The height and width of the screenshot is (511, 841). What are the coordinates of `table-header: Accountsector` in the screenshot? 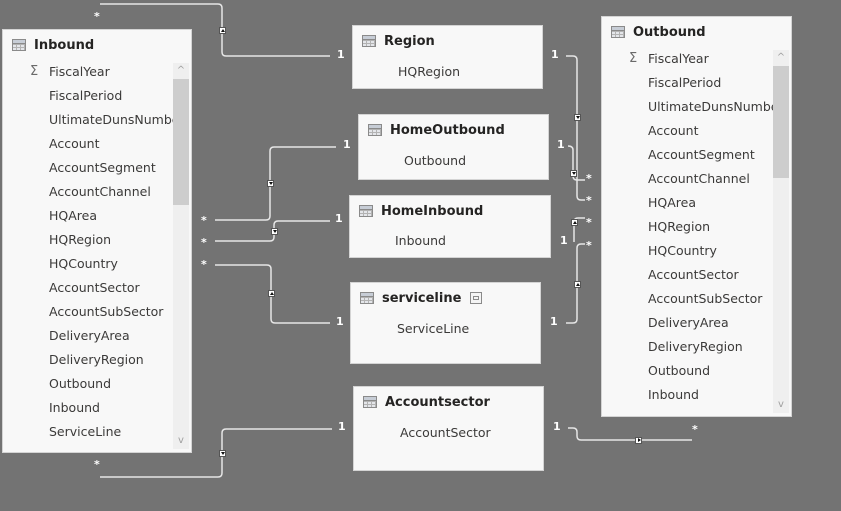 It's located at (448, 402).